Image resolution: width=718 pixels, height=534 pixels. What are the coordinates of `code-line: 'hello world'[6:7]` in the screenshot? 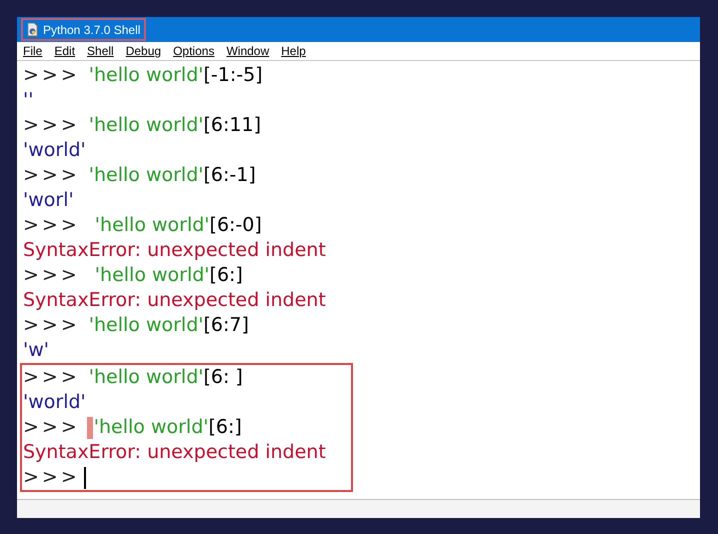 It's located at (168, 325).